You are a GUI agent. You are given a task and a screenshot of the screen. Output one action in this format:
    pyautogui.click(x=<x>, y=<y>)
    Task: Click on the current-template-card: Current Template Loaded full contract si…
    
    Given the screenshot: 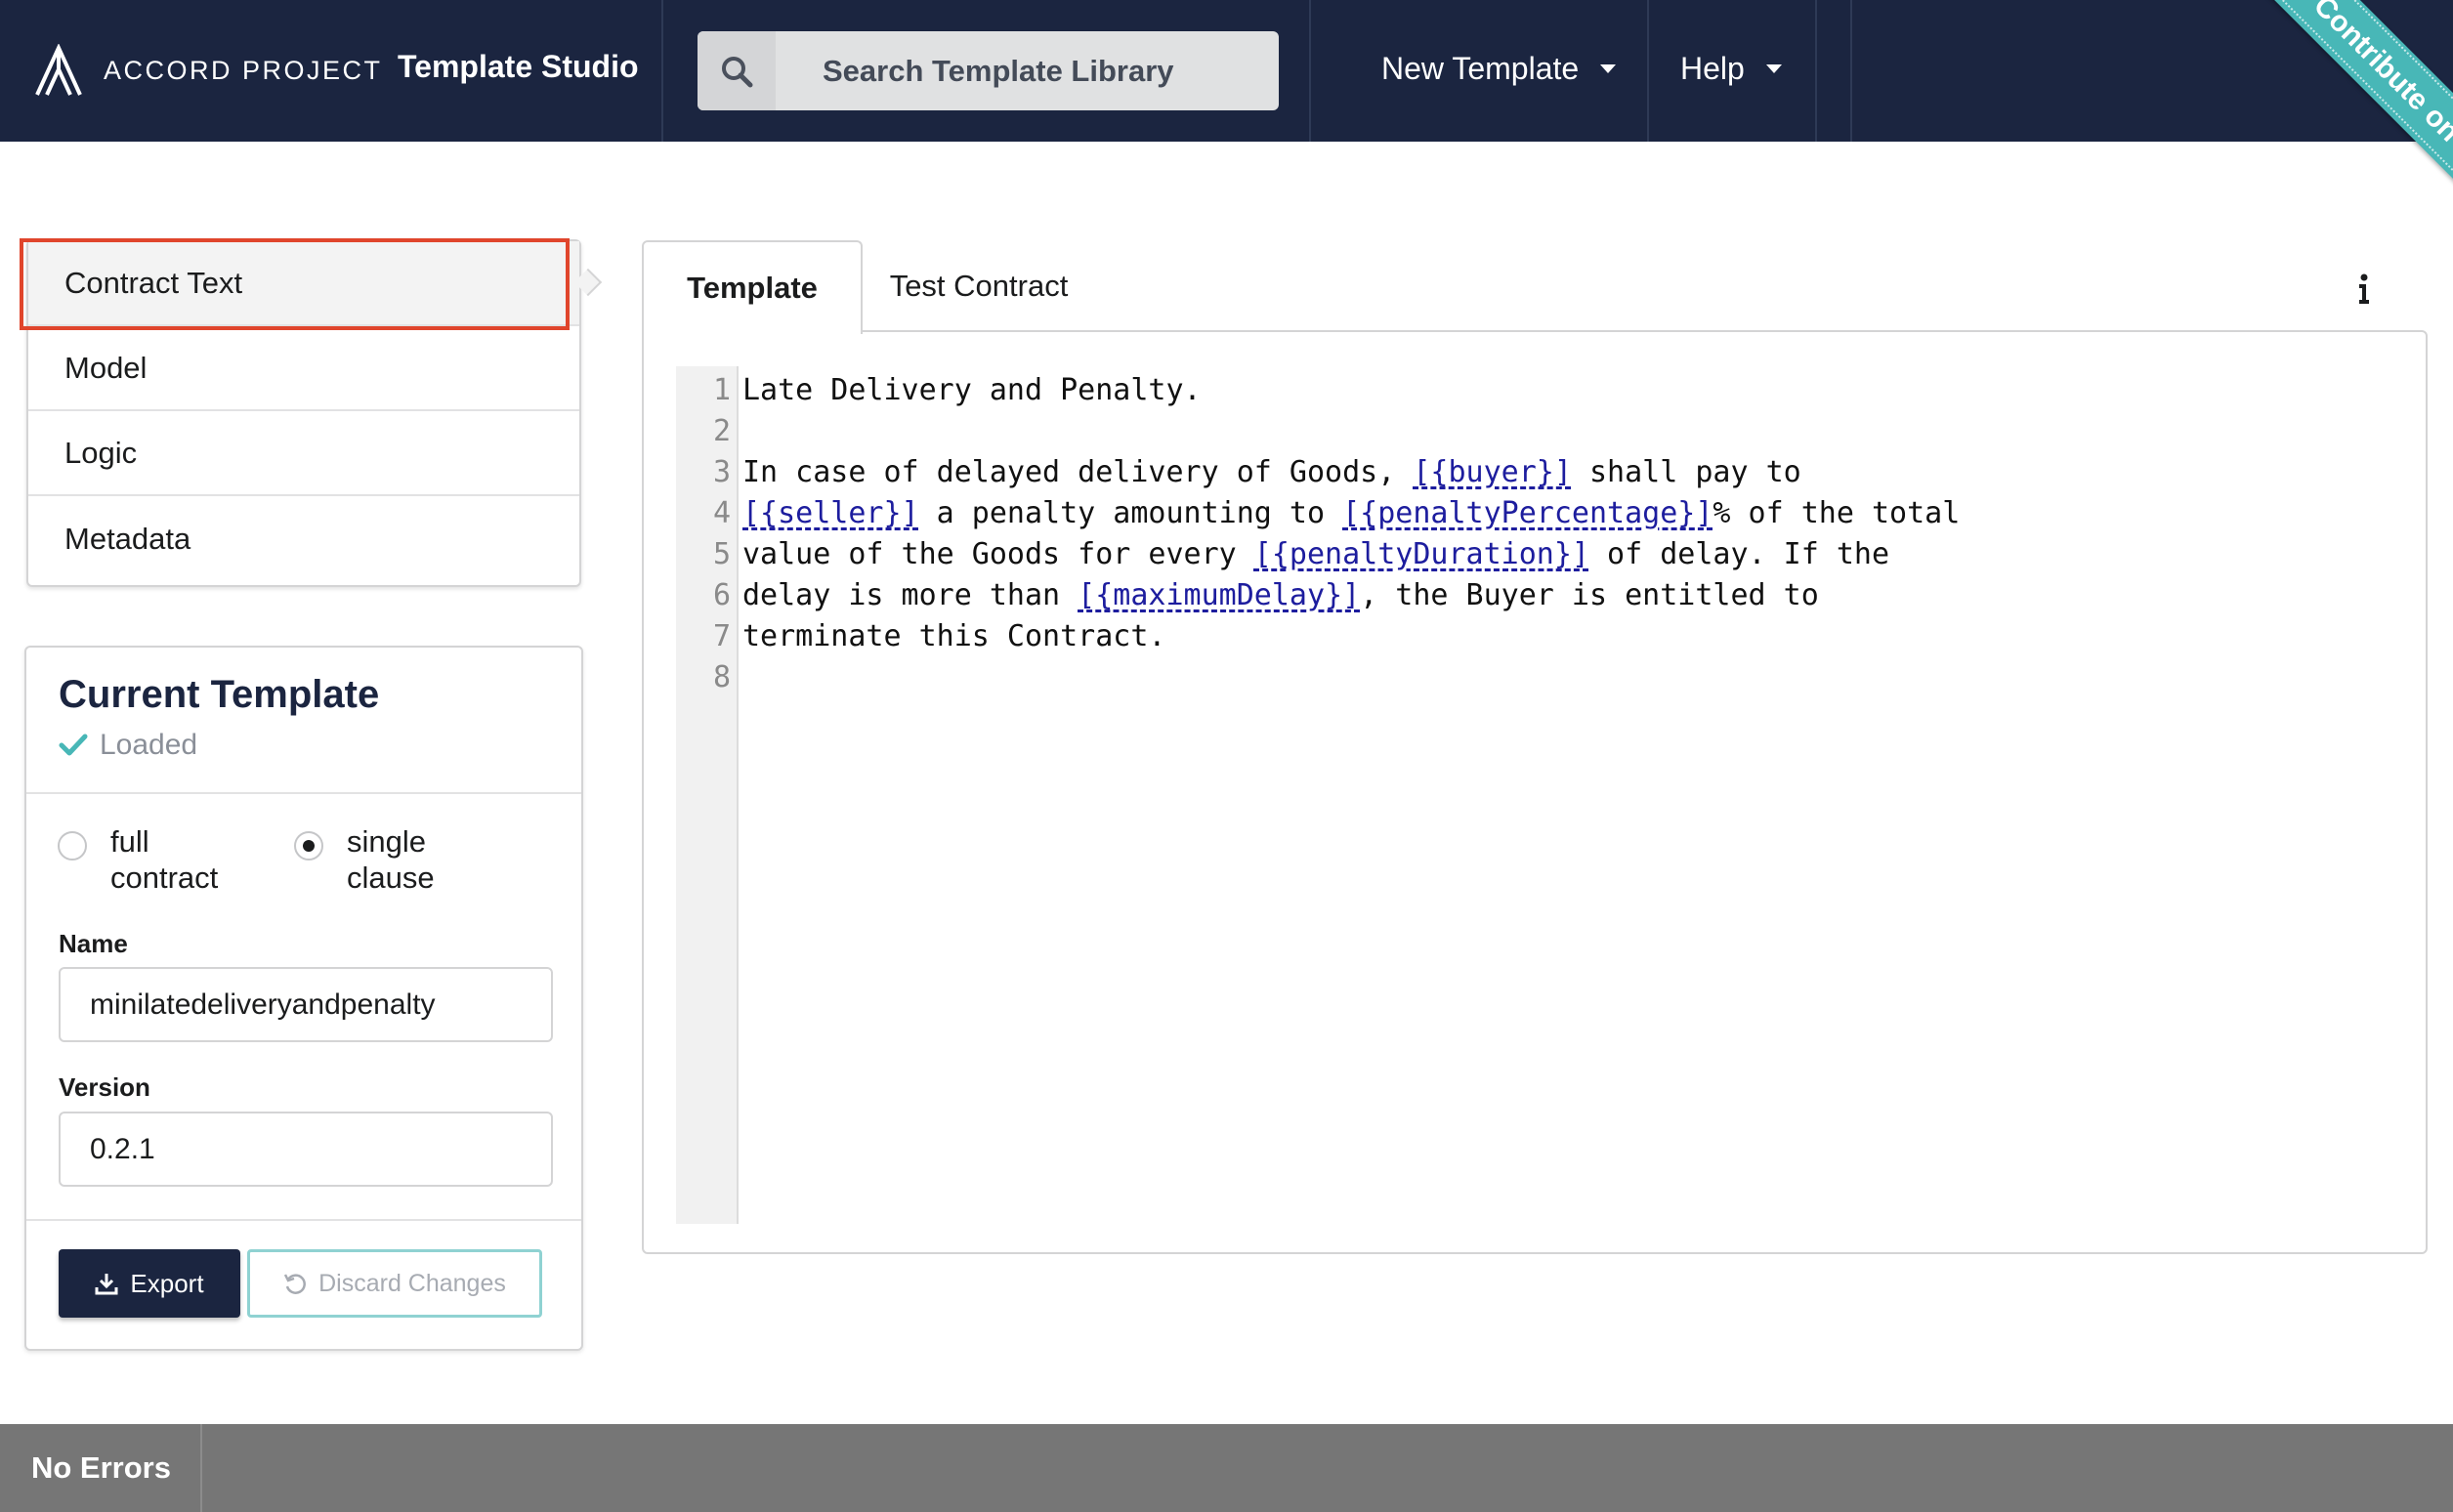 What is the action you would take?
    pyautogui.click(x=303, y=998)
    